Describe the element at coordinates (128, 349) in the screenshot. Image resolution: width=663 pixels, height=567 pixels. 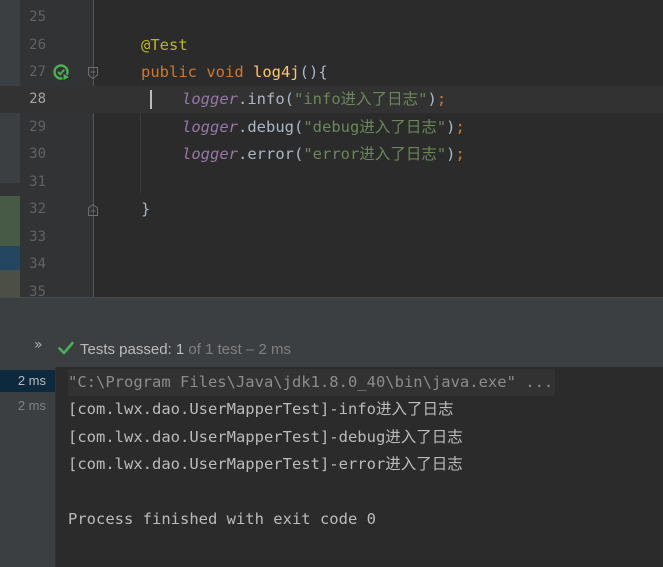
I see `status-label: Tests passed:` at that location.